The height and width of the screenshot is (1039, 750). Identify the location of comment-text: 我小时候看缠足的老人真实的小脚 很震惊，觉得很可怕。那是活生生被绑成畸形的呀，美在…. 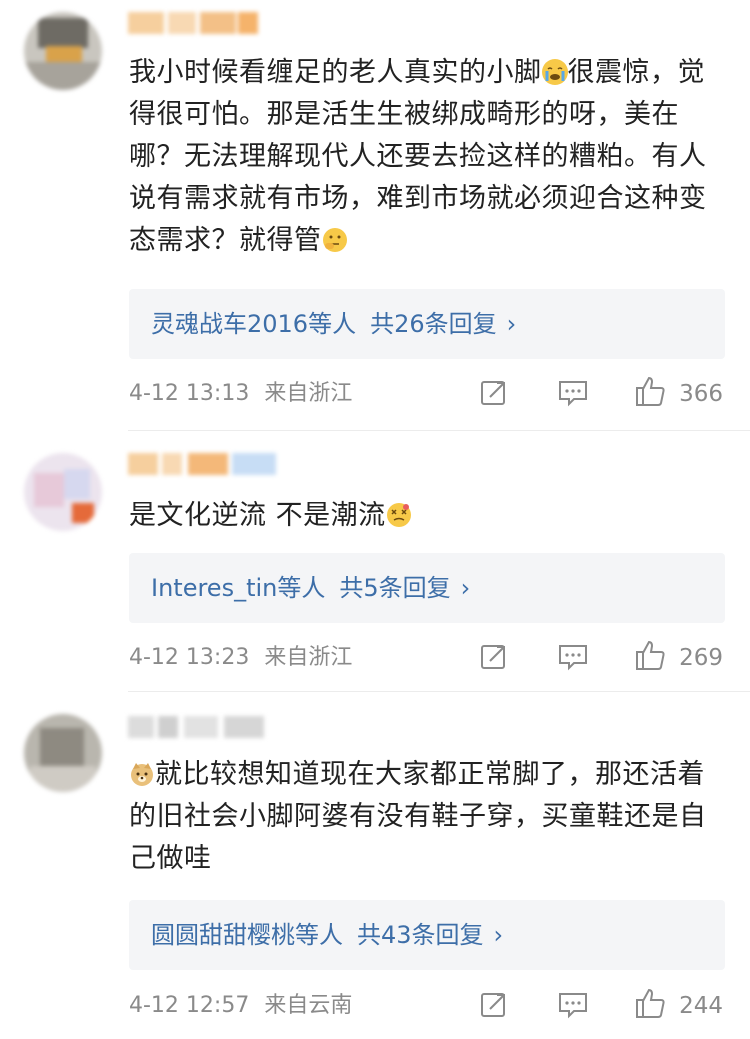
(418, 156).